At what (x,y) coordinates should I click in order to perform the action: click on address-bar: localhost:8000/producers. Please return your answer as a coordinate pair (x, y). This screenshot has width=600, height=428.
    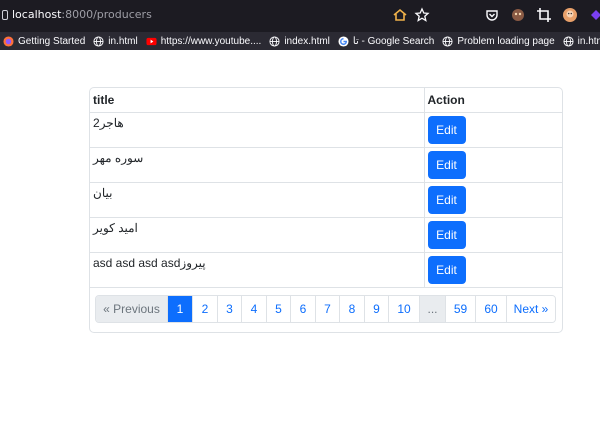
    Looking at the image, I should click on (82, 14).